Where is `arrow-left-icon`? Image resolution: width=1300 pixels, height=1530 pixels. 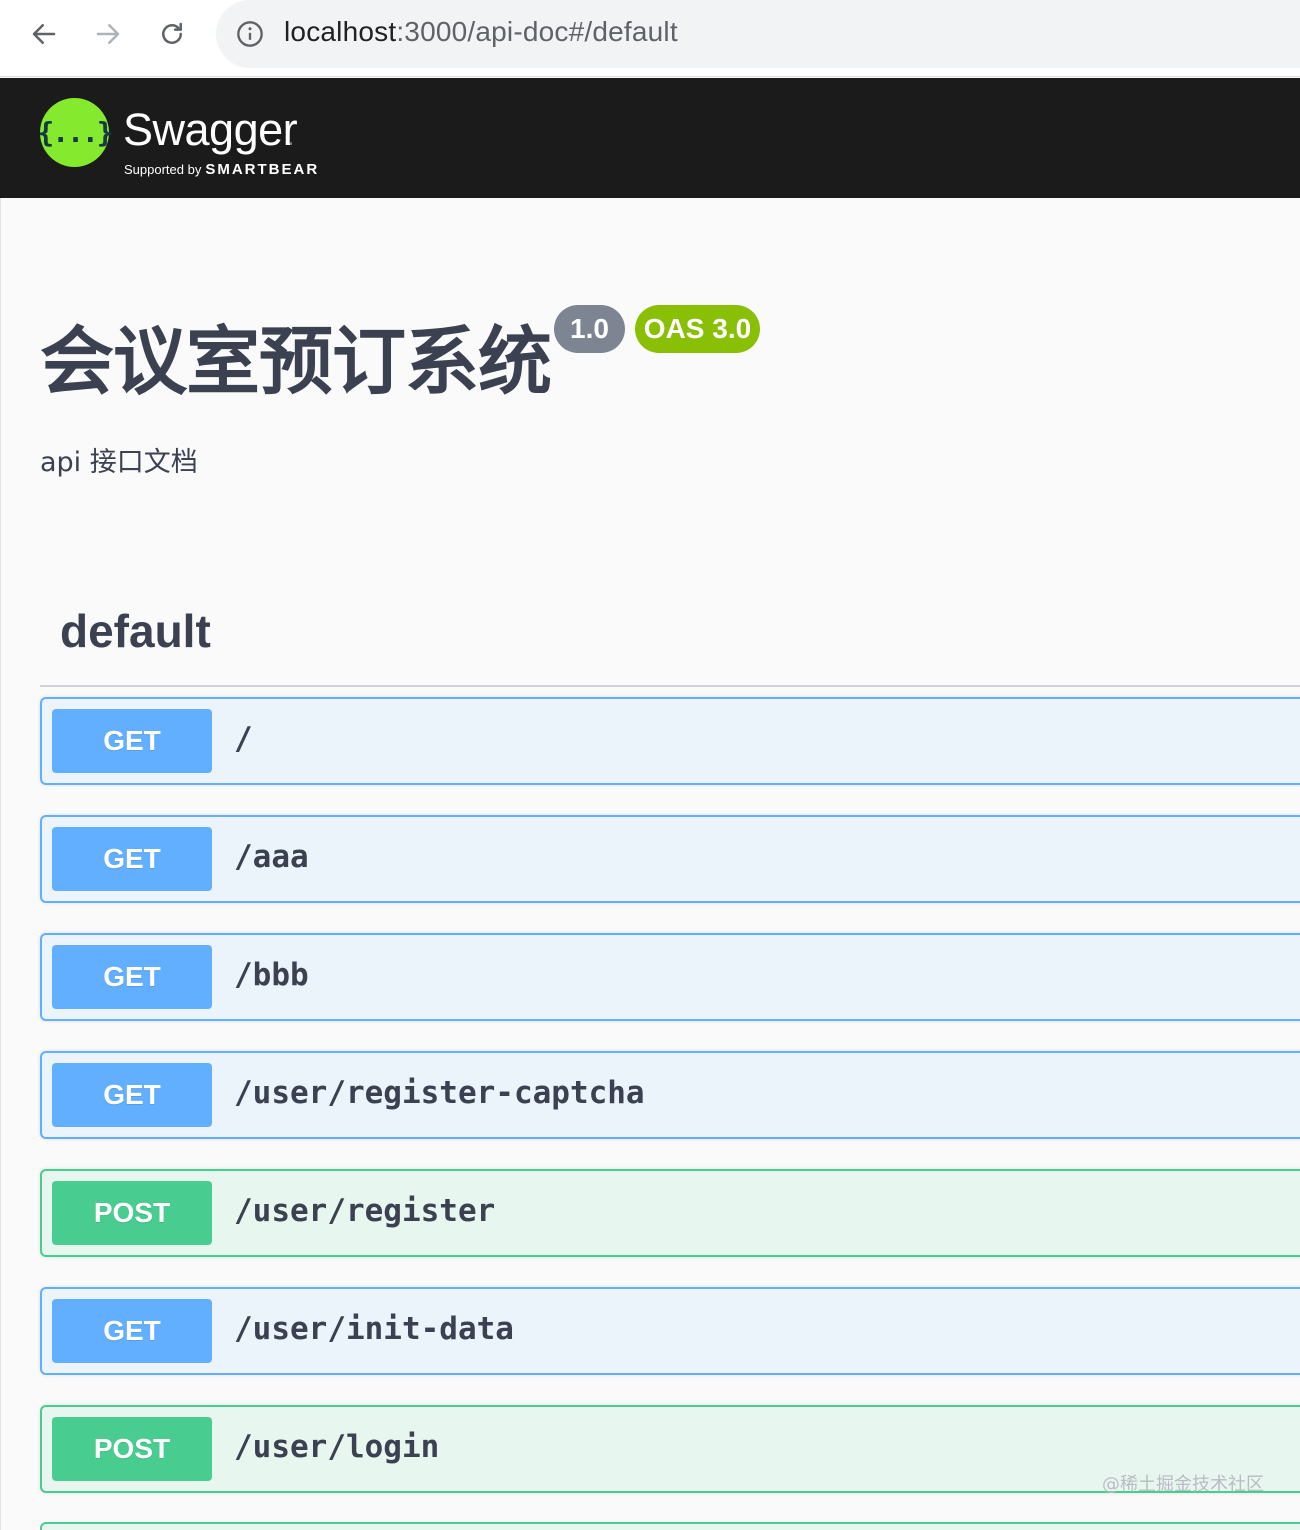 arrow-left-icon is located at coordinates (44, 34).